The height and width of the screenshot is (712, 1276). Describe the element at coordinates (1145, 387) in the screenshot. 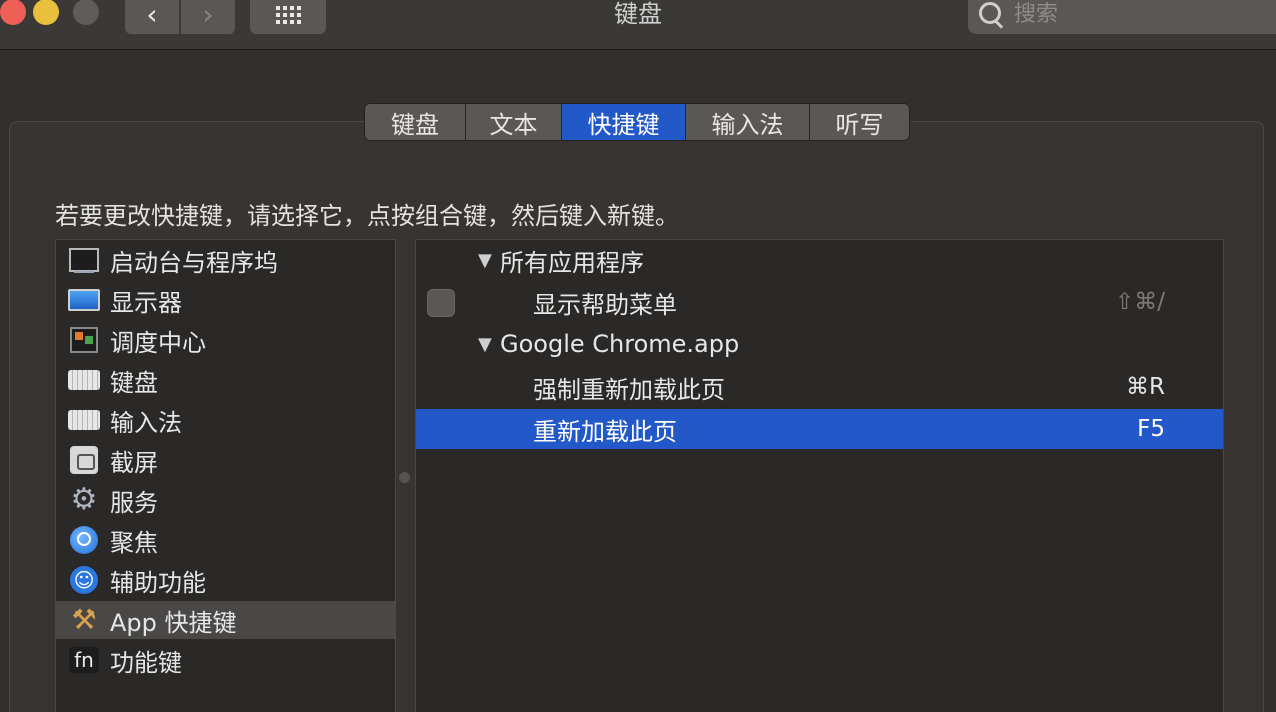

I see `shortcut-keys: ⌘R` at that location.